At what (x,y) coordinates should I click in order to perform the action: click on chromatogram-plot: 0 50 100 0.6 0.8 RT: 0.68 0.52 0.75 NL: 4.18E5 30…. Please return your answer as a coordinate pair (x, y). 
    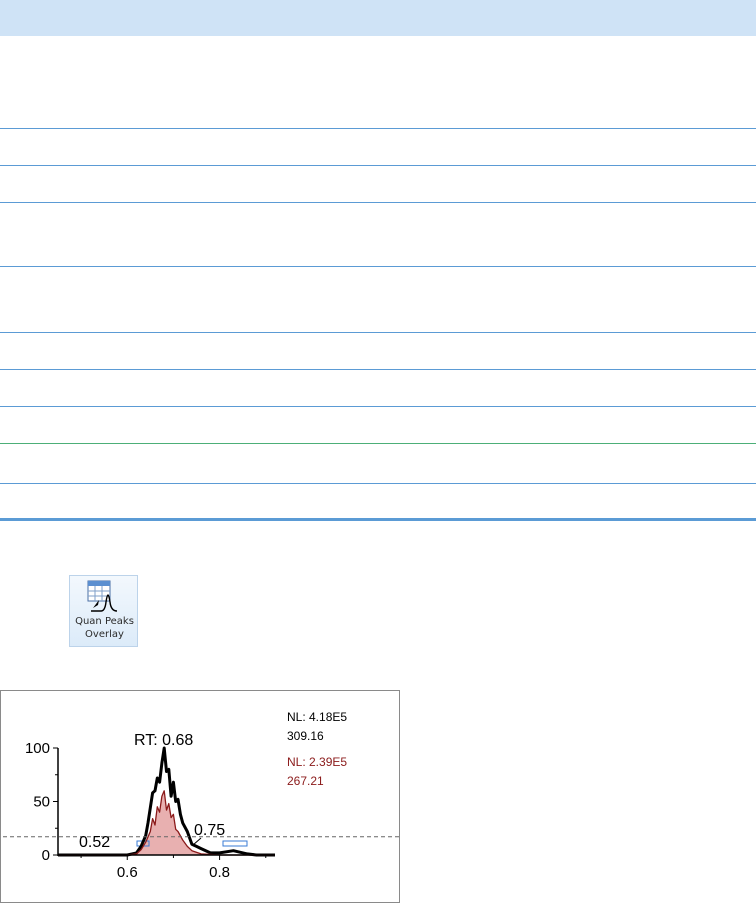
    Looking at the image, I should click on (201, 795).